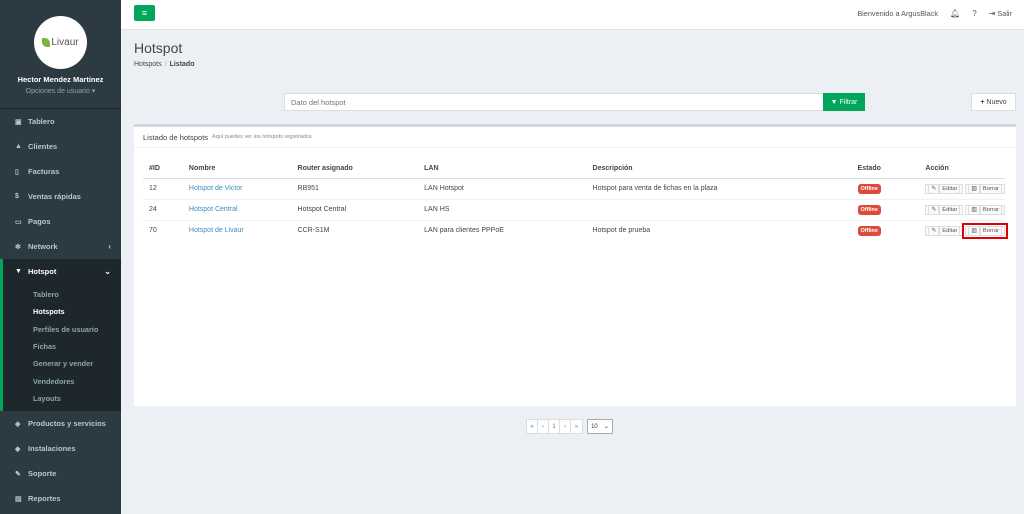 The height and width of the screenshot is (514, 1024). I want to click on col-lan: LAN, so click(502, 169).